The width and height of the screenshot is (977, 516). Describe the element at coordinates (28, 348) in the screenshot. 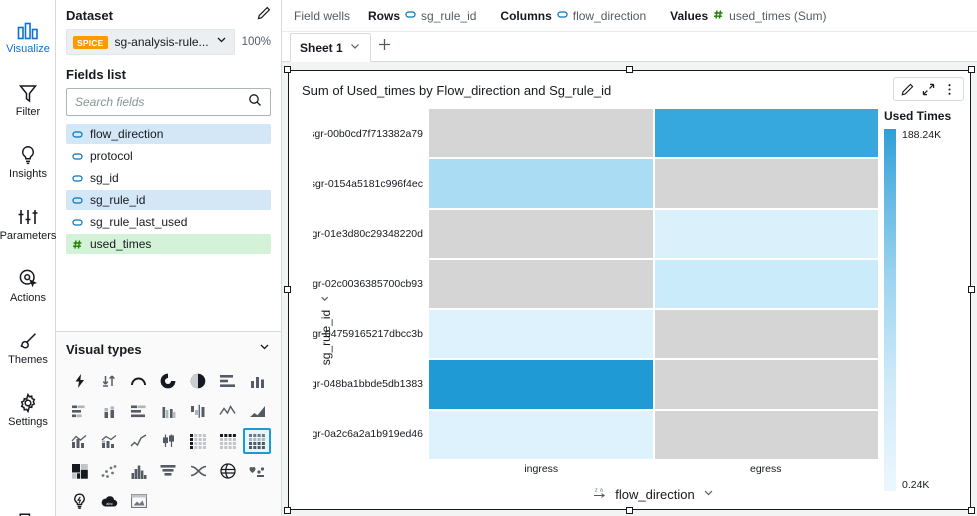

I see `rail-item-themes: Themes` at that location.